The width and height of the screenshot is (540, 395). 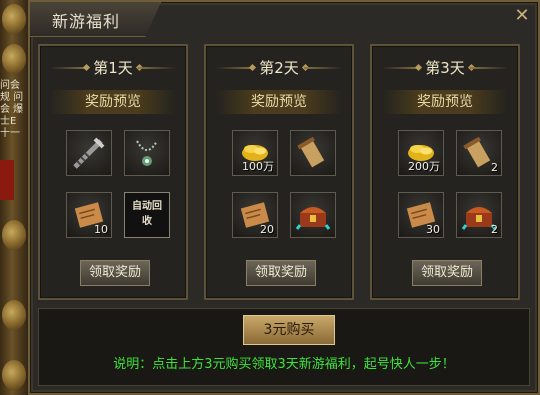 I want to click on day-title: 第1天, so click(x=113, y=68).